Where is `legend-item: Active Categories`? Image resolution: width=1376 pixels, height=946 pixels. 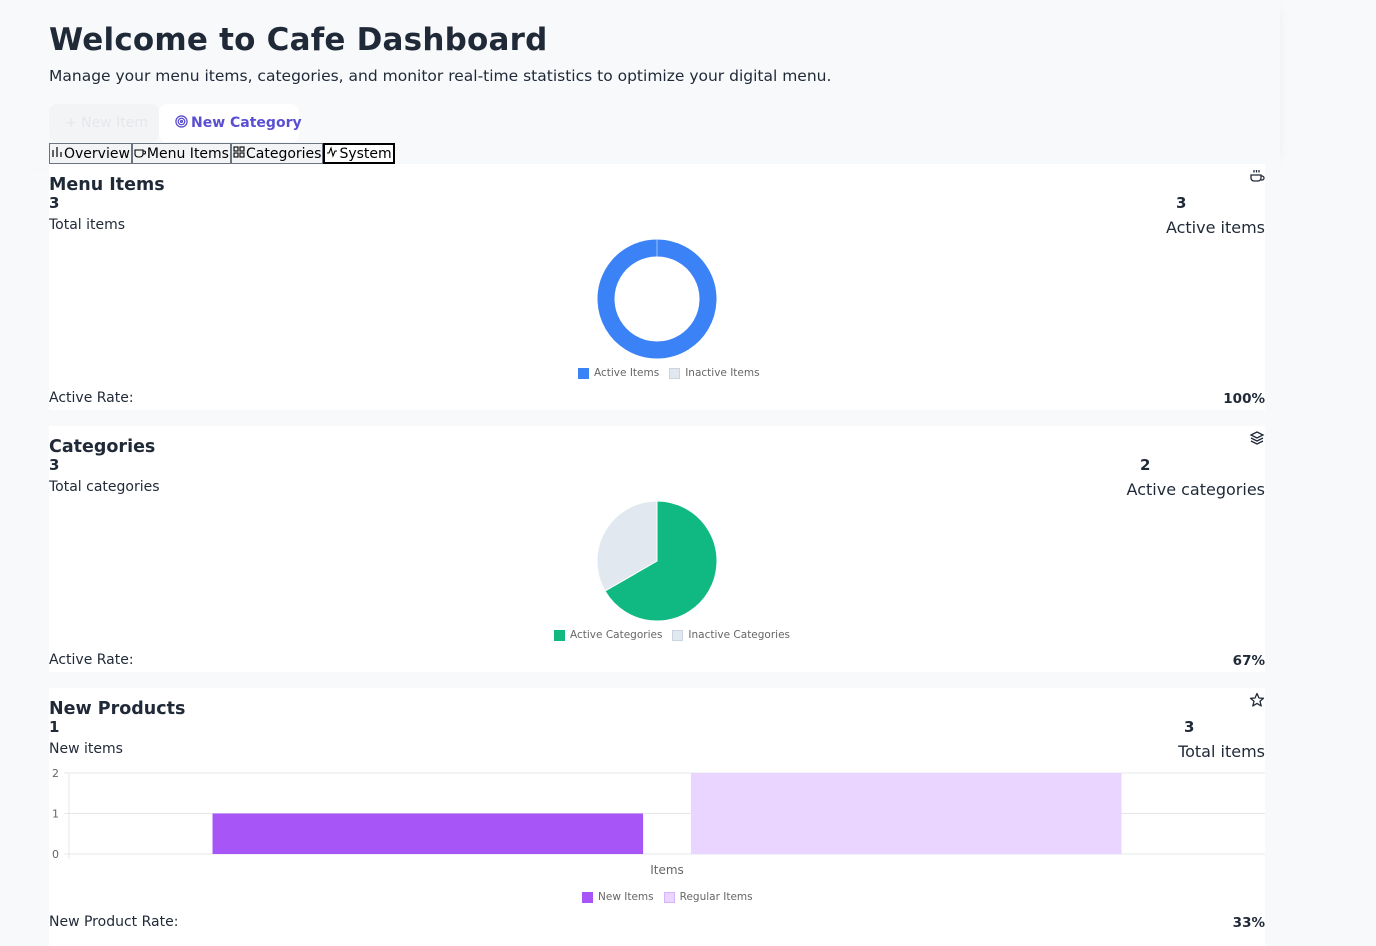
legend-item: Active Categories is located at coordinates (608, 635).